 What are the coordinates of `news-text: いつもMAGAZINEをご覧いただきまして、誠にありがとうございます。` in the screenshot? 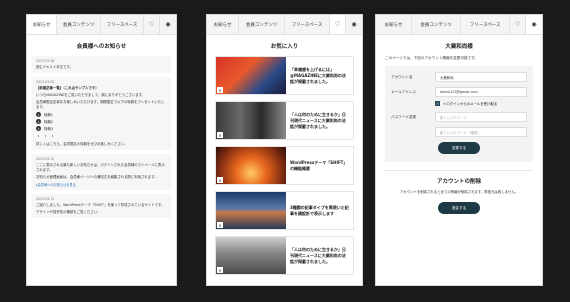 It's located at (91, 95).